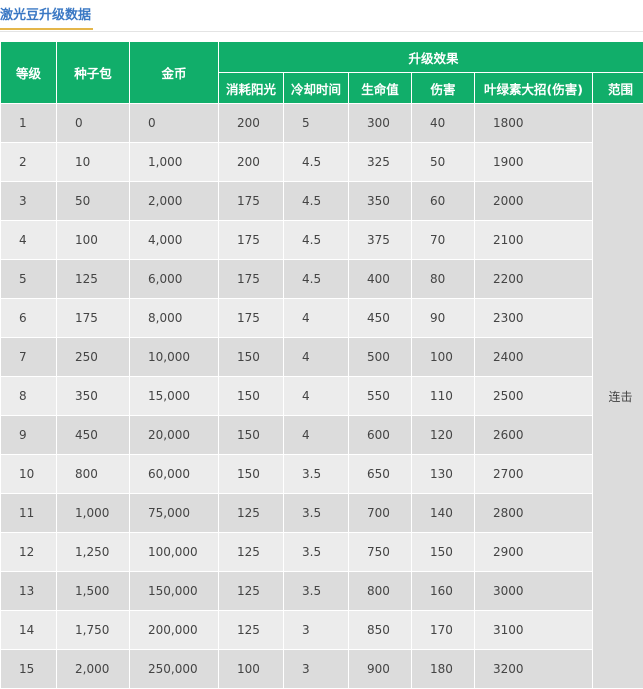 This screenshot has height=689, width=643. I want to click on header-row-top: 等级 种子包 金币 升级效果, so click(321, 72).